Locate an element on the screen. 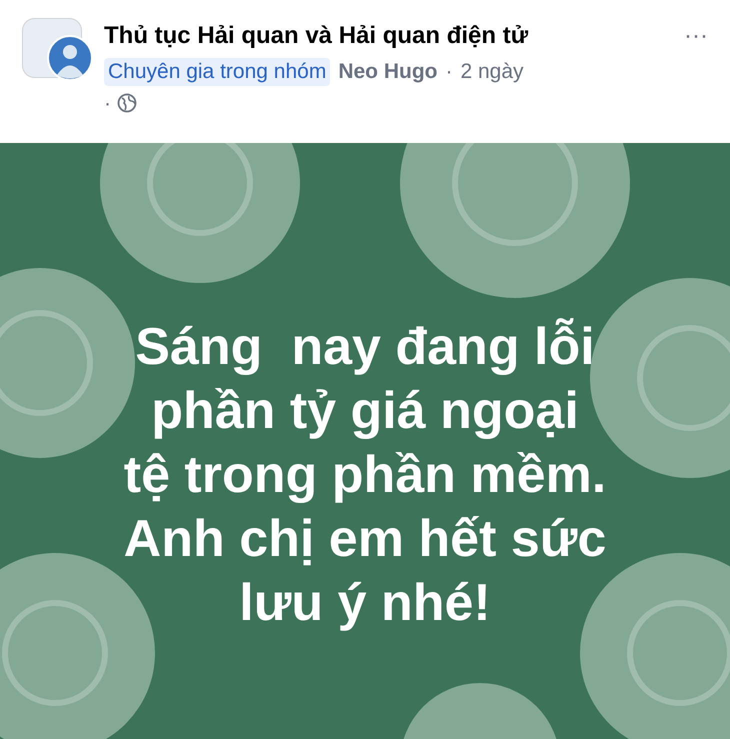 Image resolution: width=730 pixels, height=739 pixels. globe-icon is located at coordinates (127, 103).